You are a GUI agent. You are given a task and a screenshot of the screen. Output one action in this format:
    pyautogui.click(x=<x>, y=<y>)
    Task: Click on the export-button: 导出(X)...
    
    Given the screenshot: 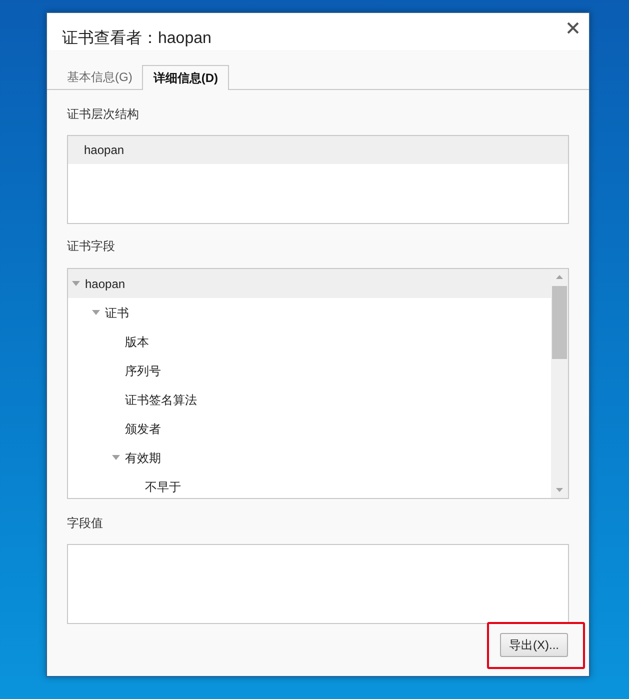 What is the action you would take?
    pyautogui.click(x=534, y=645)
    